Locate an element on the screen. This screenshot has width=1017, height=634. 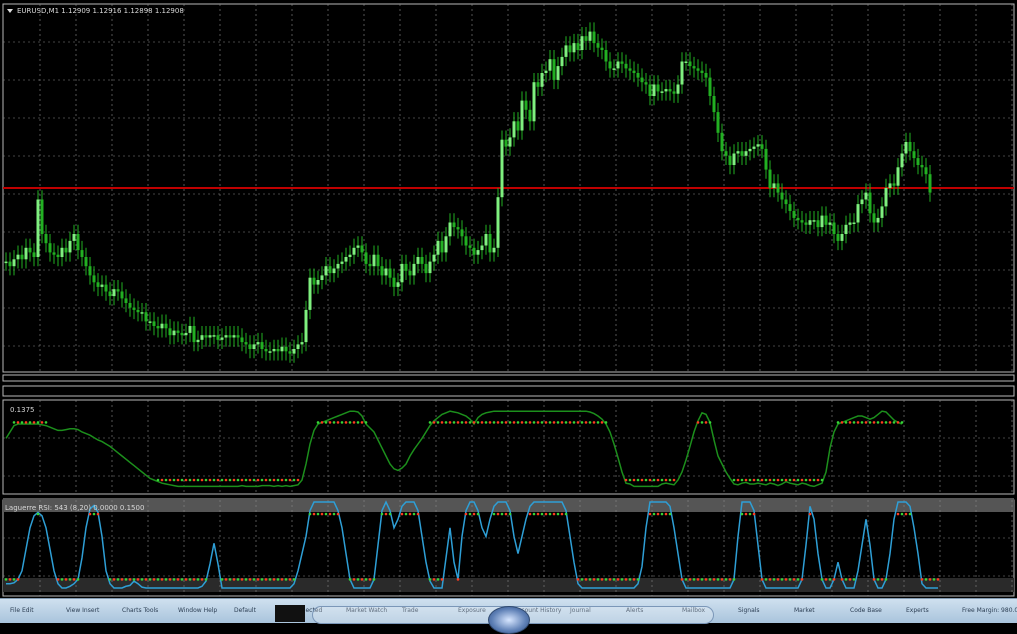
taskbar-item: Default is located at coordinates (245, 611).